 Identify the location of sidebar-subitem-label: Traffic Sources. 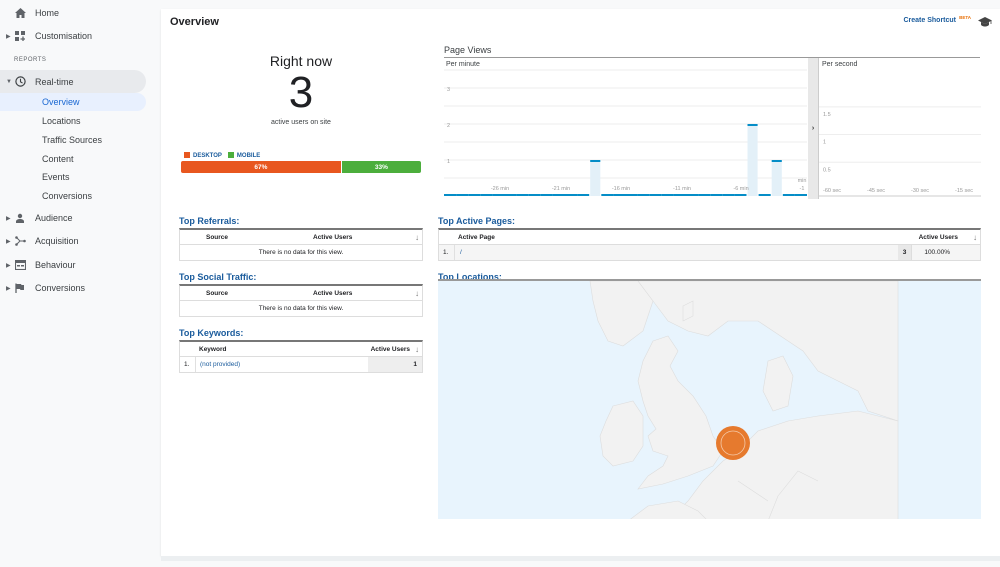
(72, 140).